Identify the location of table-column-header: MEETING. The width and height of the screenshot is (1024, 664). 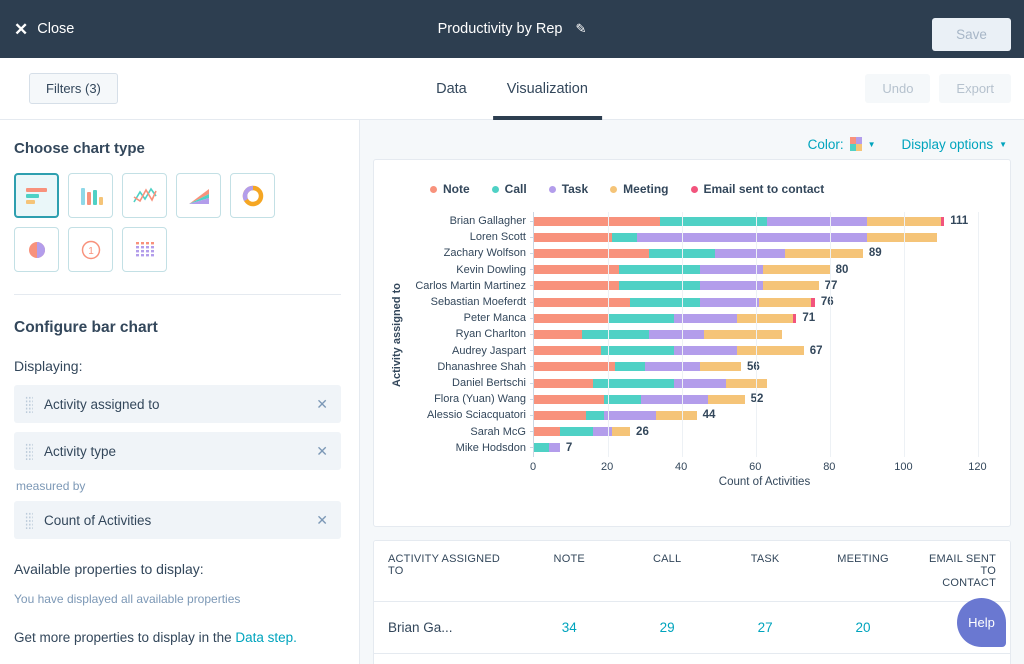
(863, 571).